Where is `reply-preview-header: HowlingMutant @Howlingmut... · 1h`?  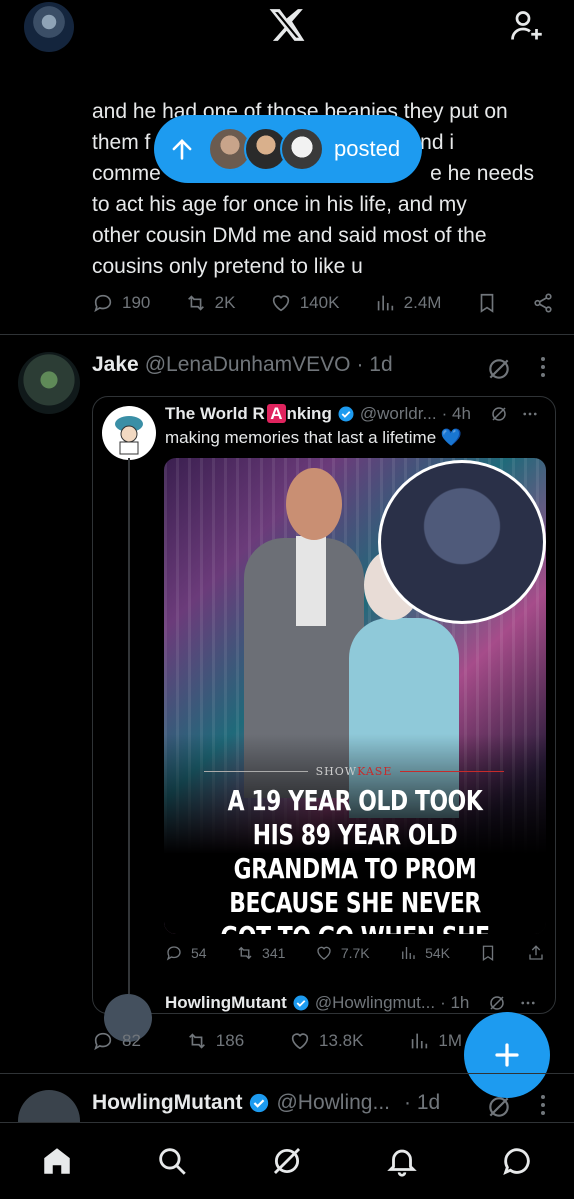
reply-preview-header: HowlingMutant @Howlingmut... · 1h is located at coordinates (351, 1003).